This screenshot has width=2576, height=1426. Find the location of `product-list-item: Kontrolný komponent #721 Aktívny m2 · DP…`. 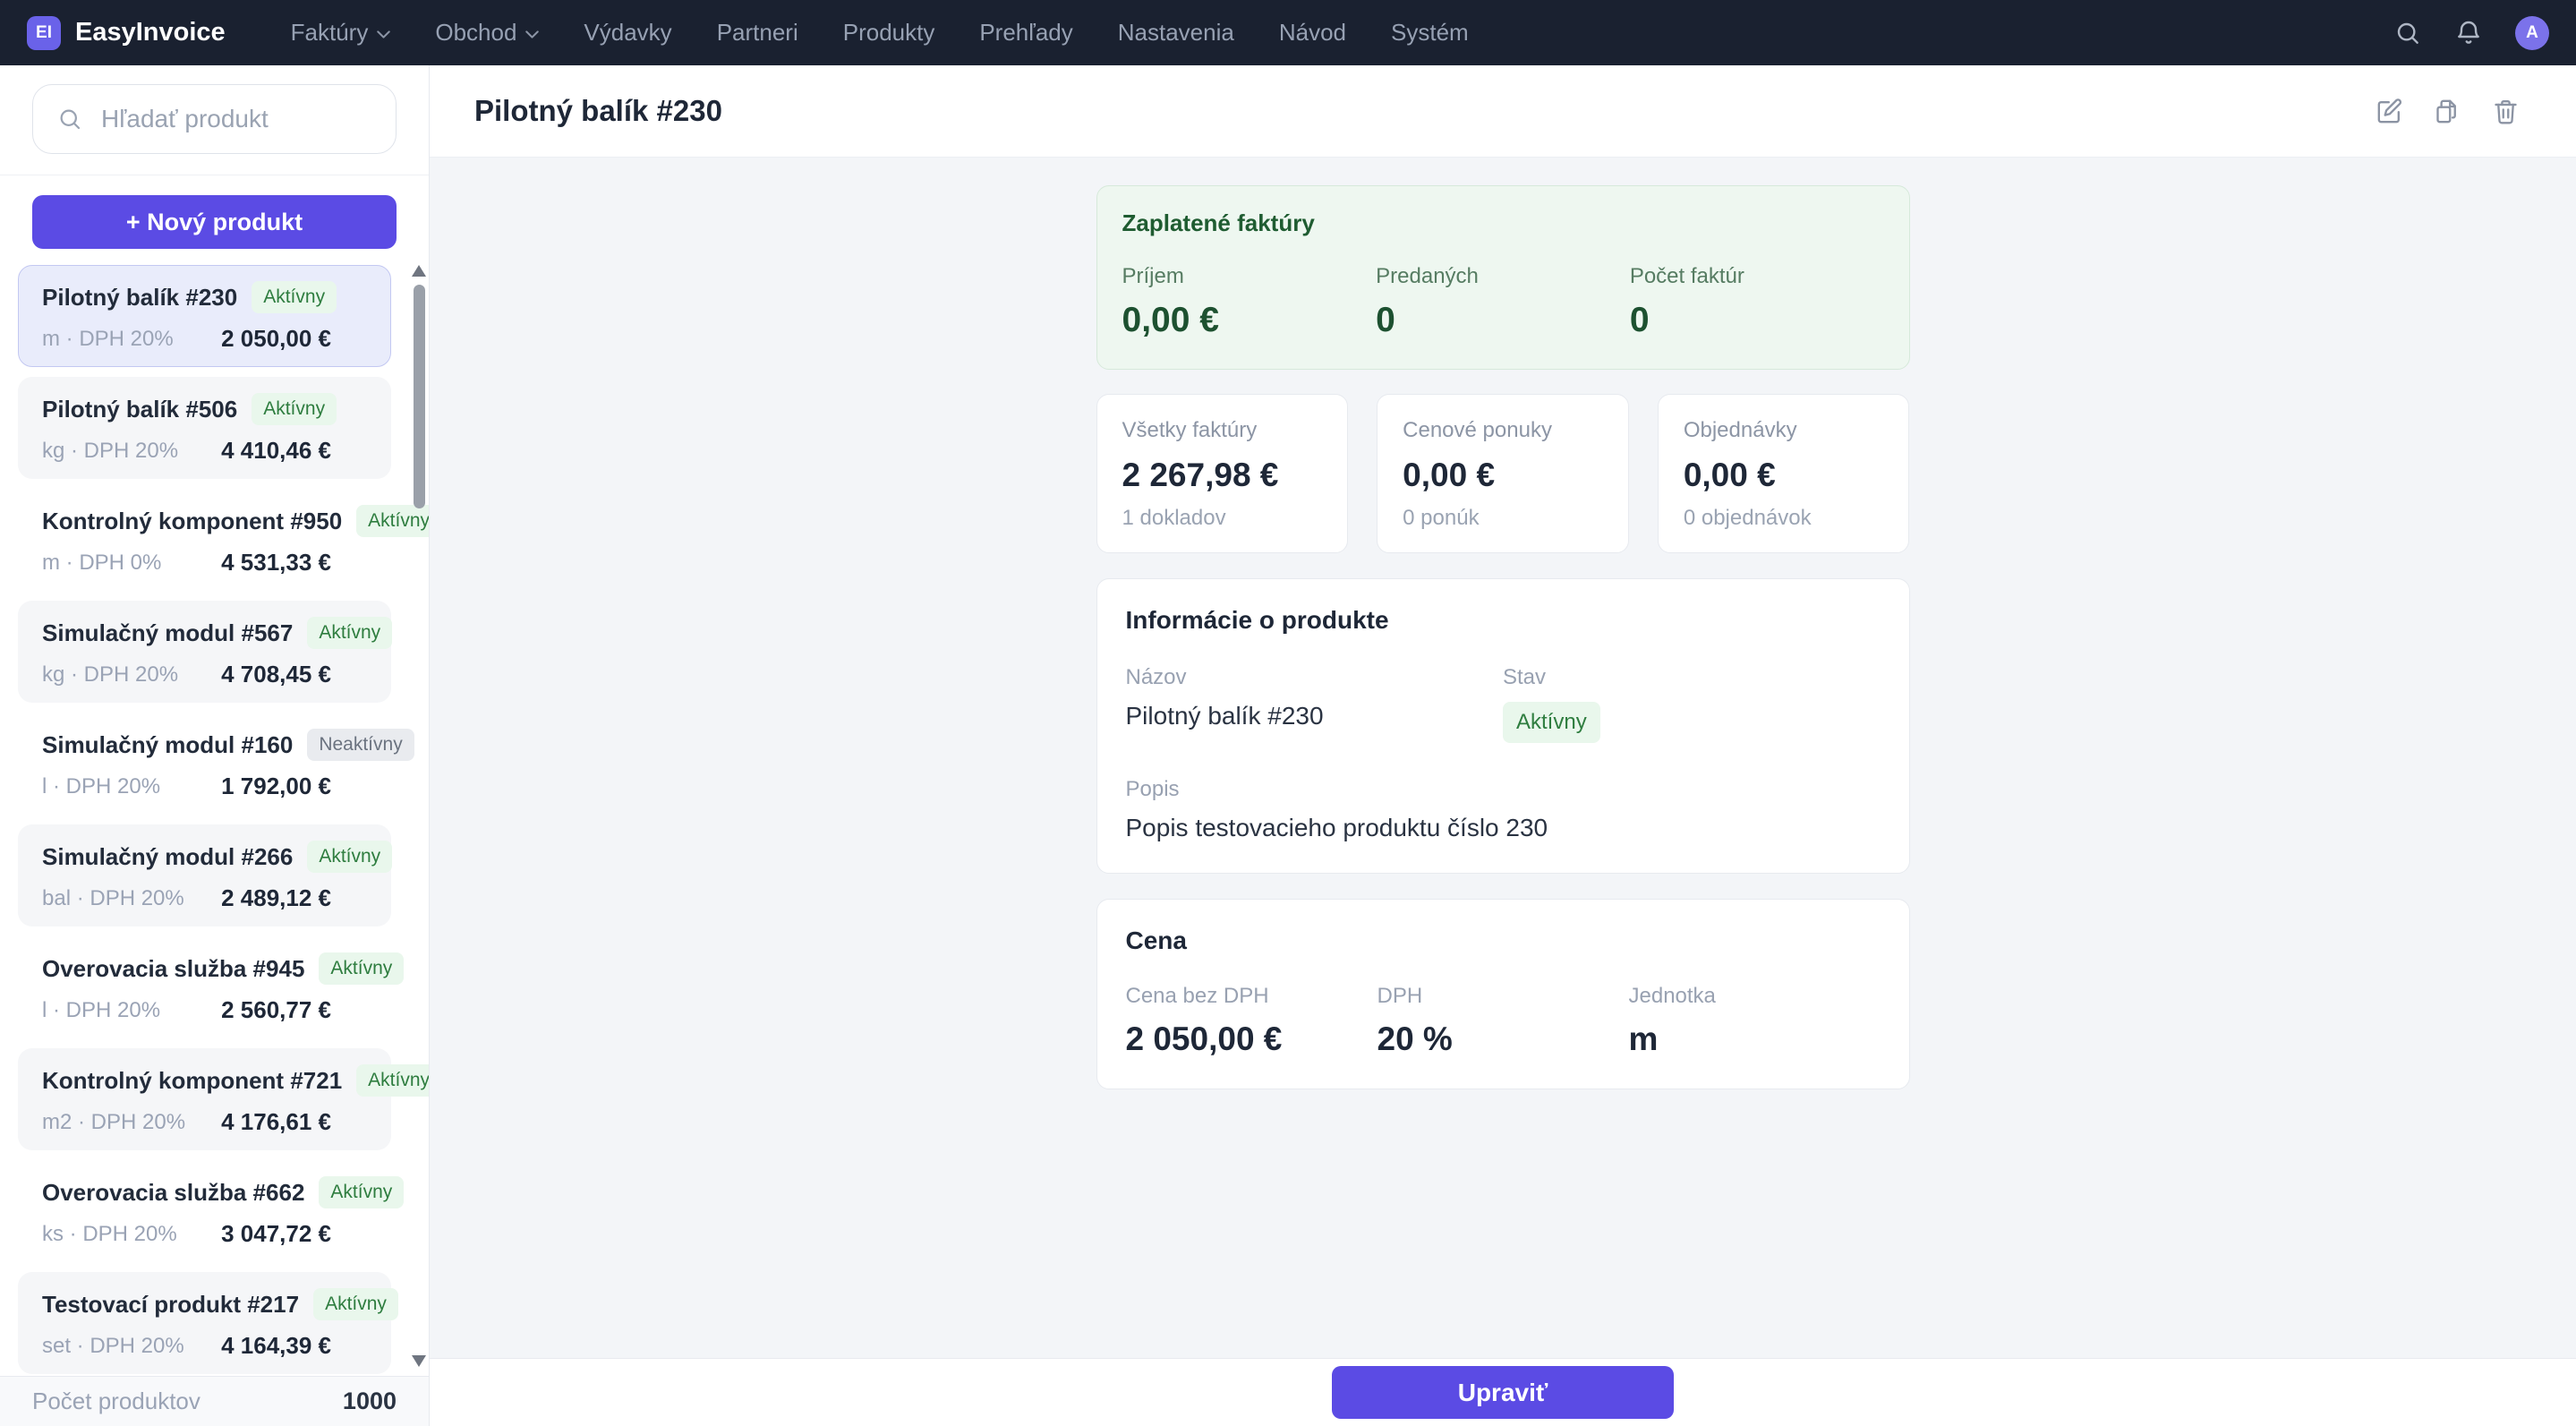

product-list-item: Kontrolný komponent #721 Aktívny m2 · DP… is located at coordinates (223, 1099).